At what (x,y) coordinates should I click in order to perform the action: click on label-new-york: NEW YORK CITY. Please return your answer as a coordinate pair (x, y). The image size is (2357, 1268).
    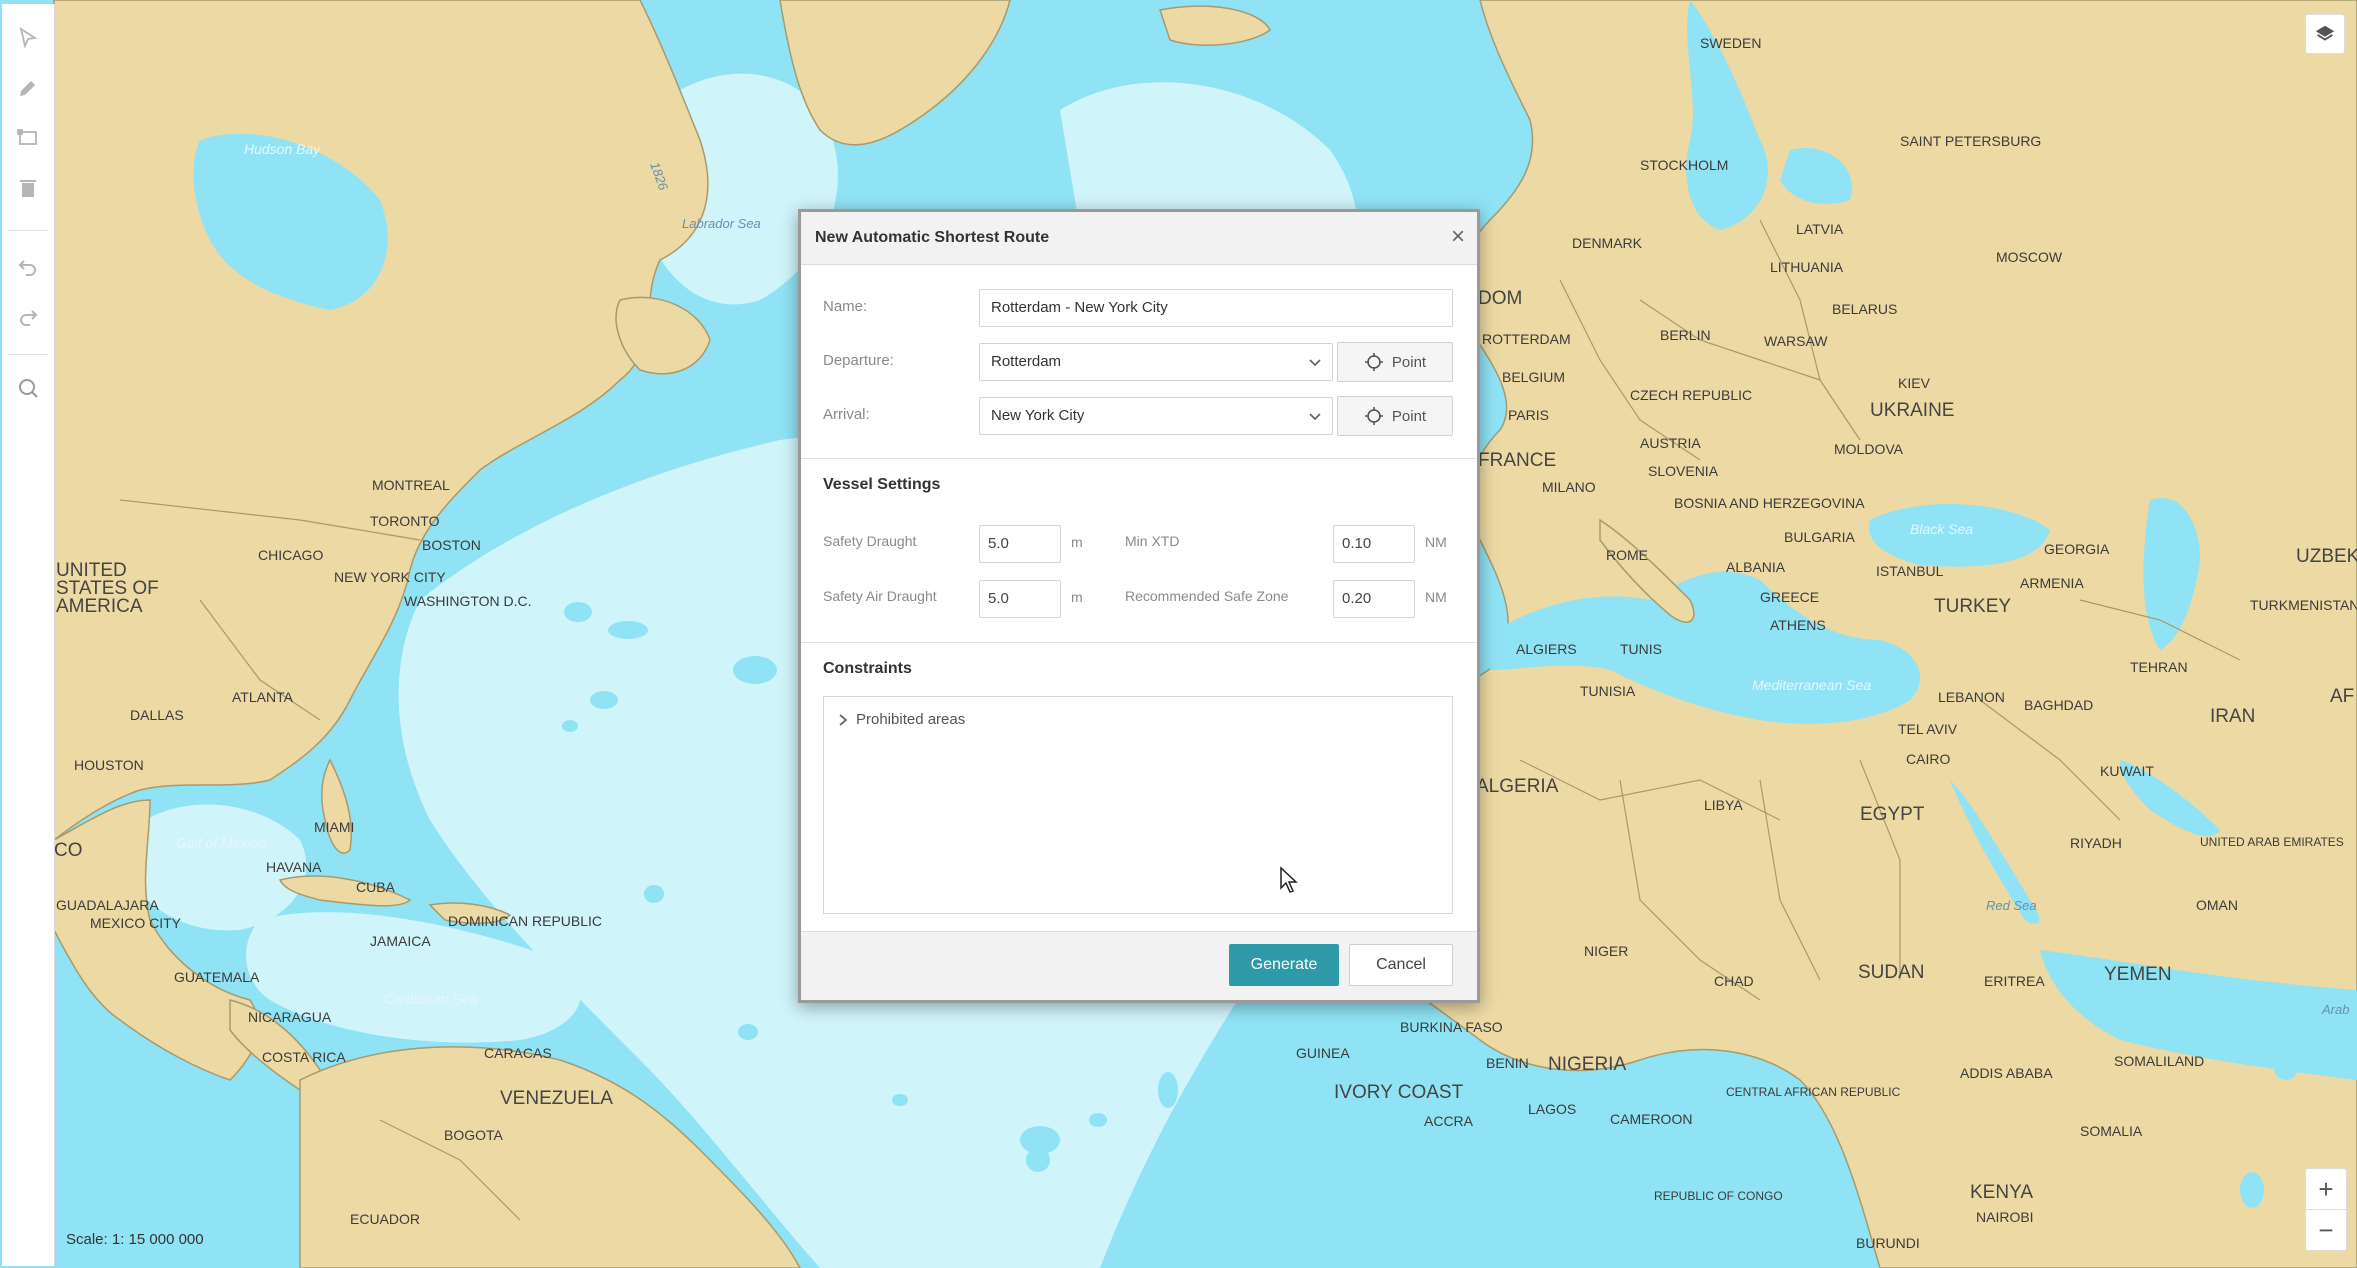
    Looking at the image, I should click on (390, 577).